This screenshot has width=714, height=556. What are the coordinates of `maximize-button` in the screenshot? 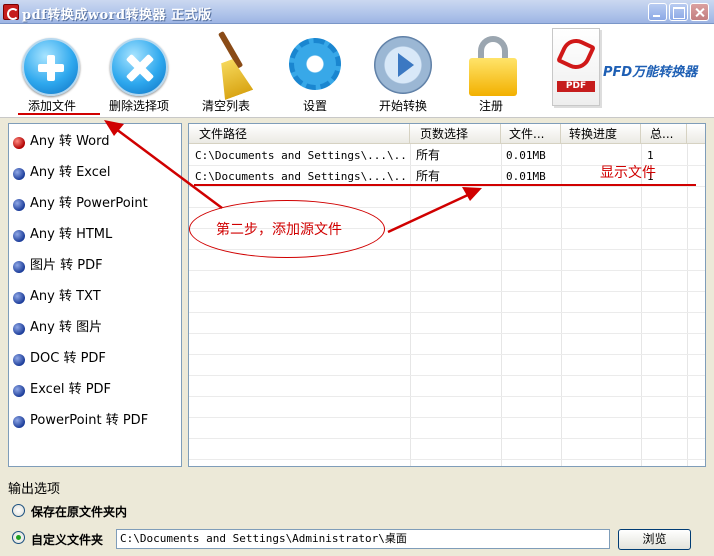 It's located at (678, 12).